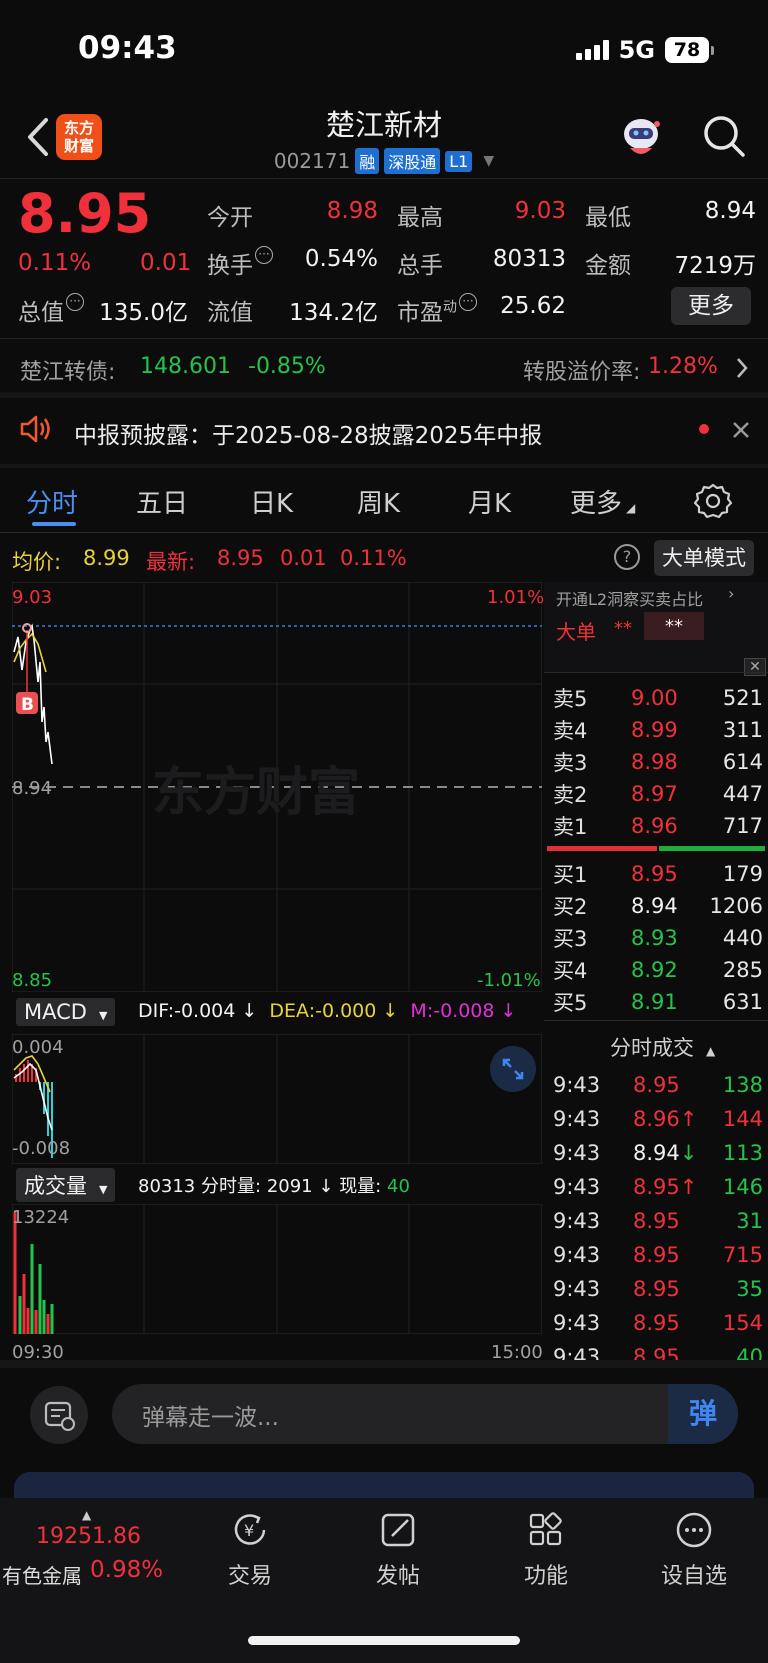 This screenshot has width=768, height=1663. Describe the element at coordinates (162, 501) in the screenshot. I see `tab-five-day: 五日` at that location.